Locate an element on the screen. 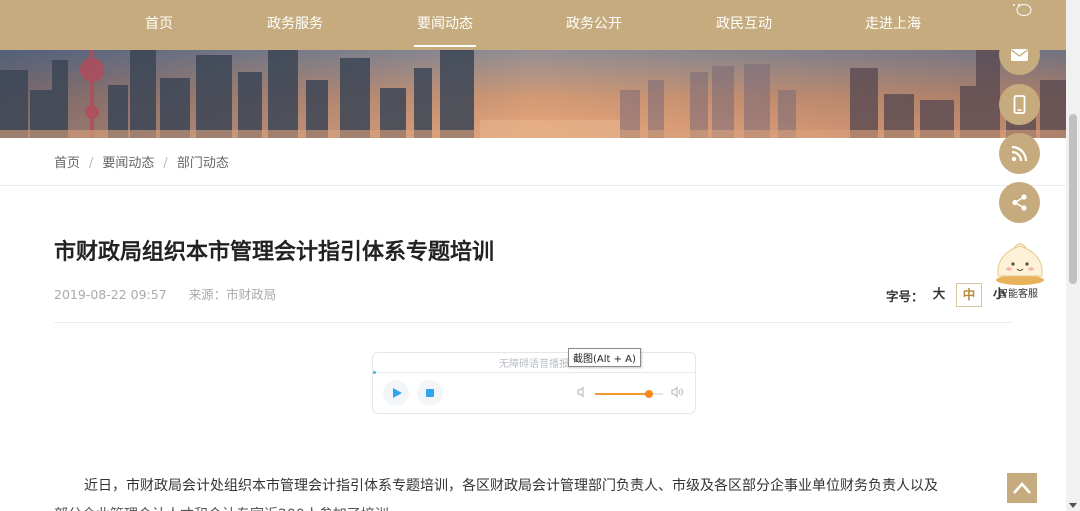 Image resolution: width=1080 pixels, height=511 pixels. volume-slider-handle is located at coordinates (649, 394).